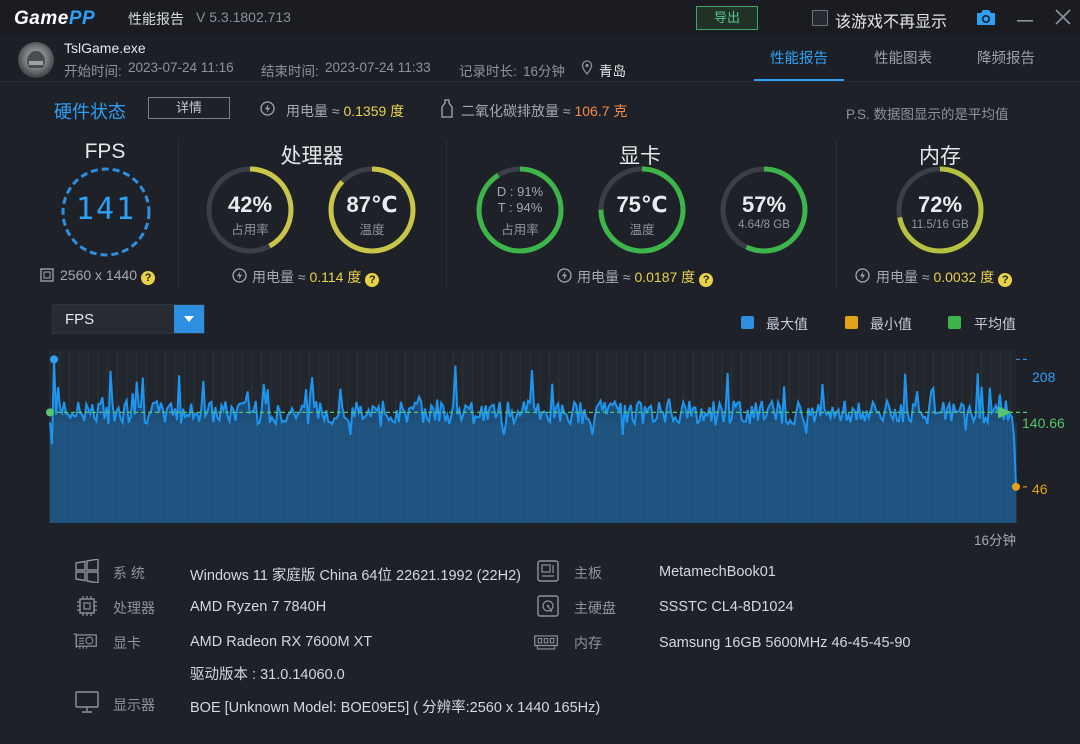  What do you see at coordinates (181, 67) in the screenshot?
I see `start-time: 2023-07-24 11:16` at bounding box center [181, 67].